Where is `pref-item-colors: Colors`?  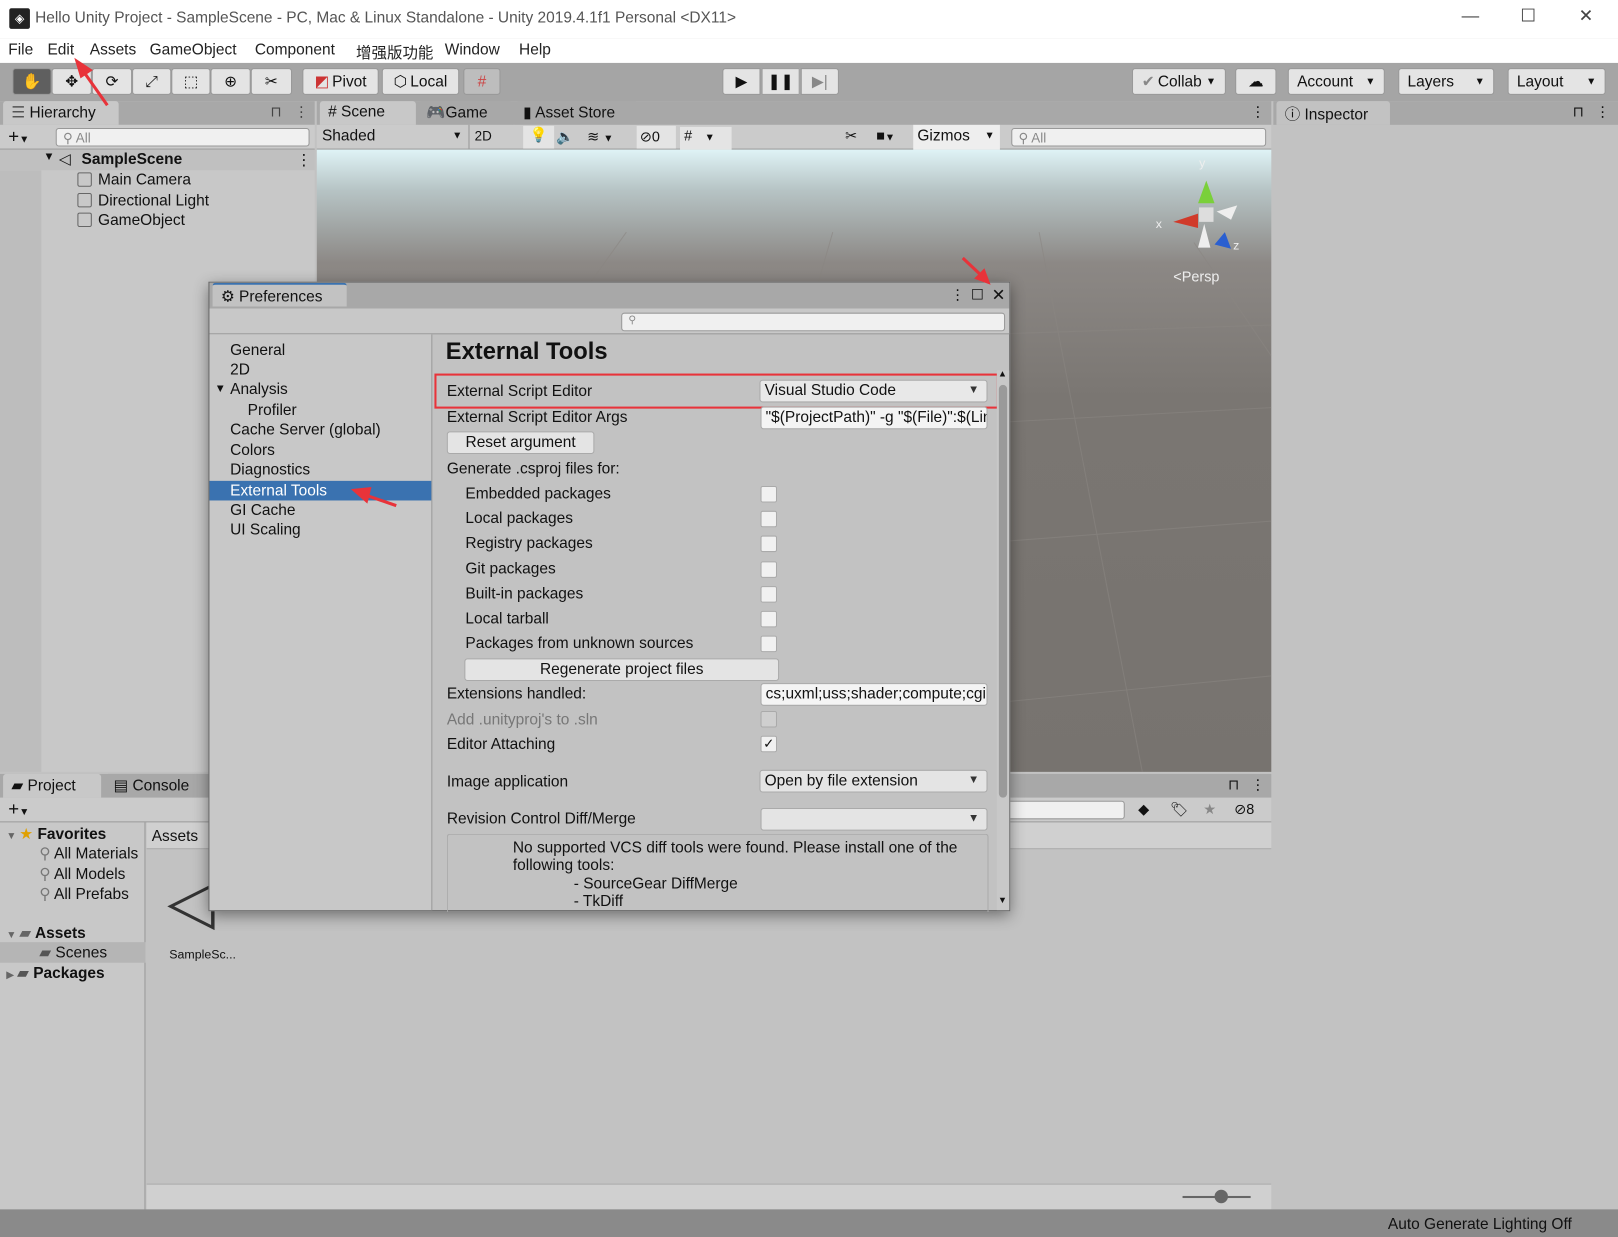 pref-item-colors: Colors is located at coordinates (320, 451).